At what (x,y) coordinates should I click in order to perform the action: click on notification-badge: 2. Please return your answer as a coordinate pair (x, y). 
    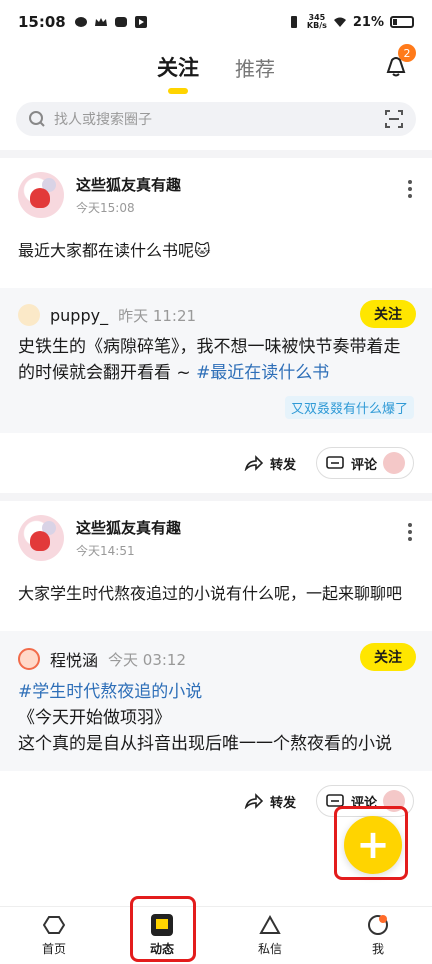
    Looking at the image, I should click on (407, 53).